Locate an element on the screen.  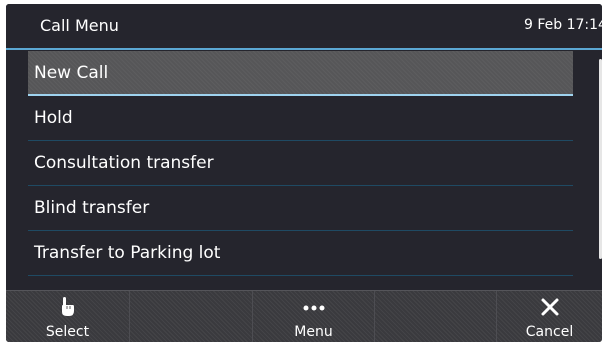
page-title: Call Menu is located at coordinates (79, 25).